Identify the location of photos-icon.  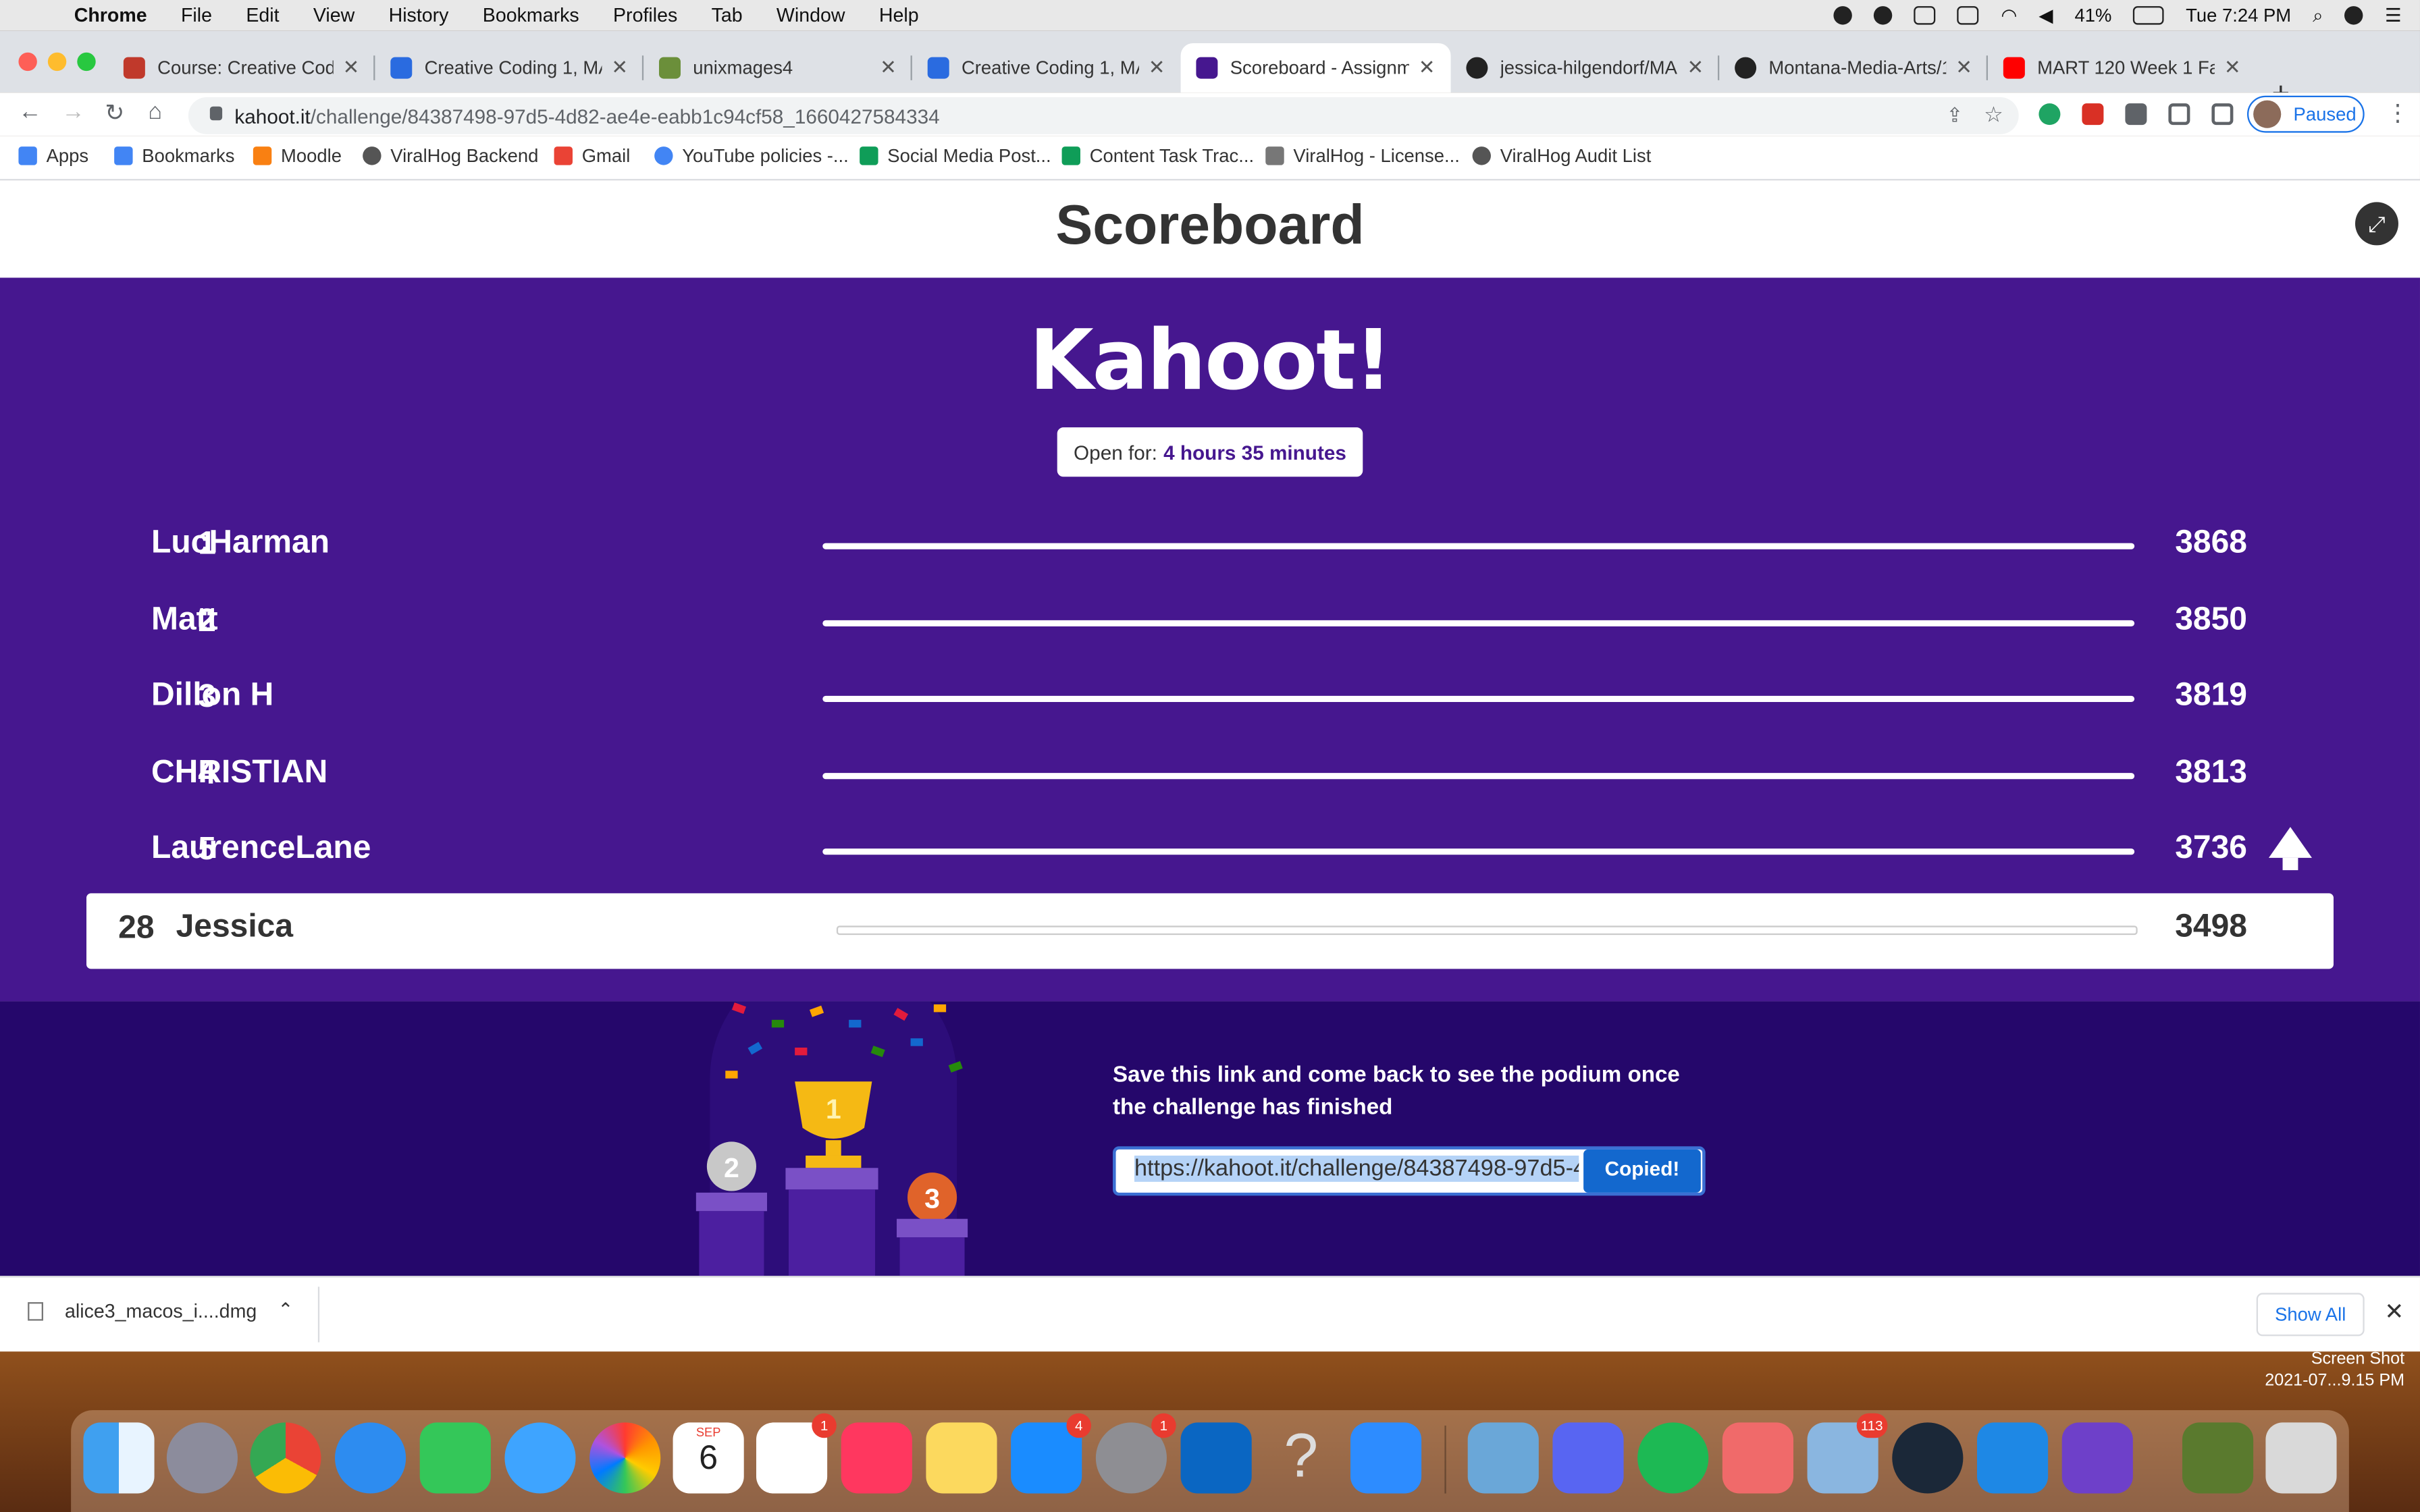
(625, 1458).